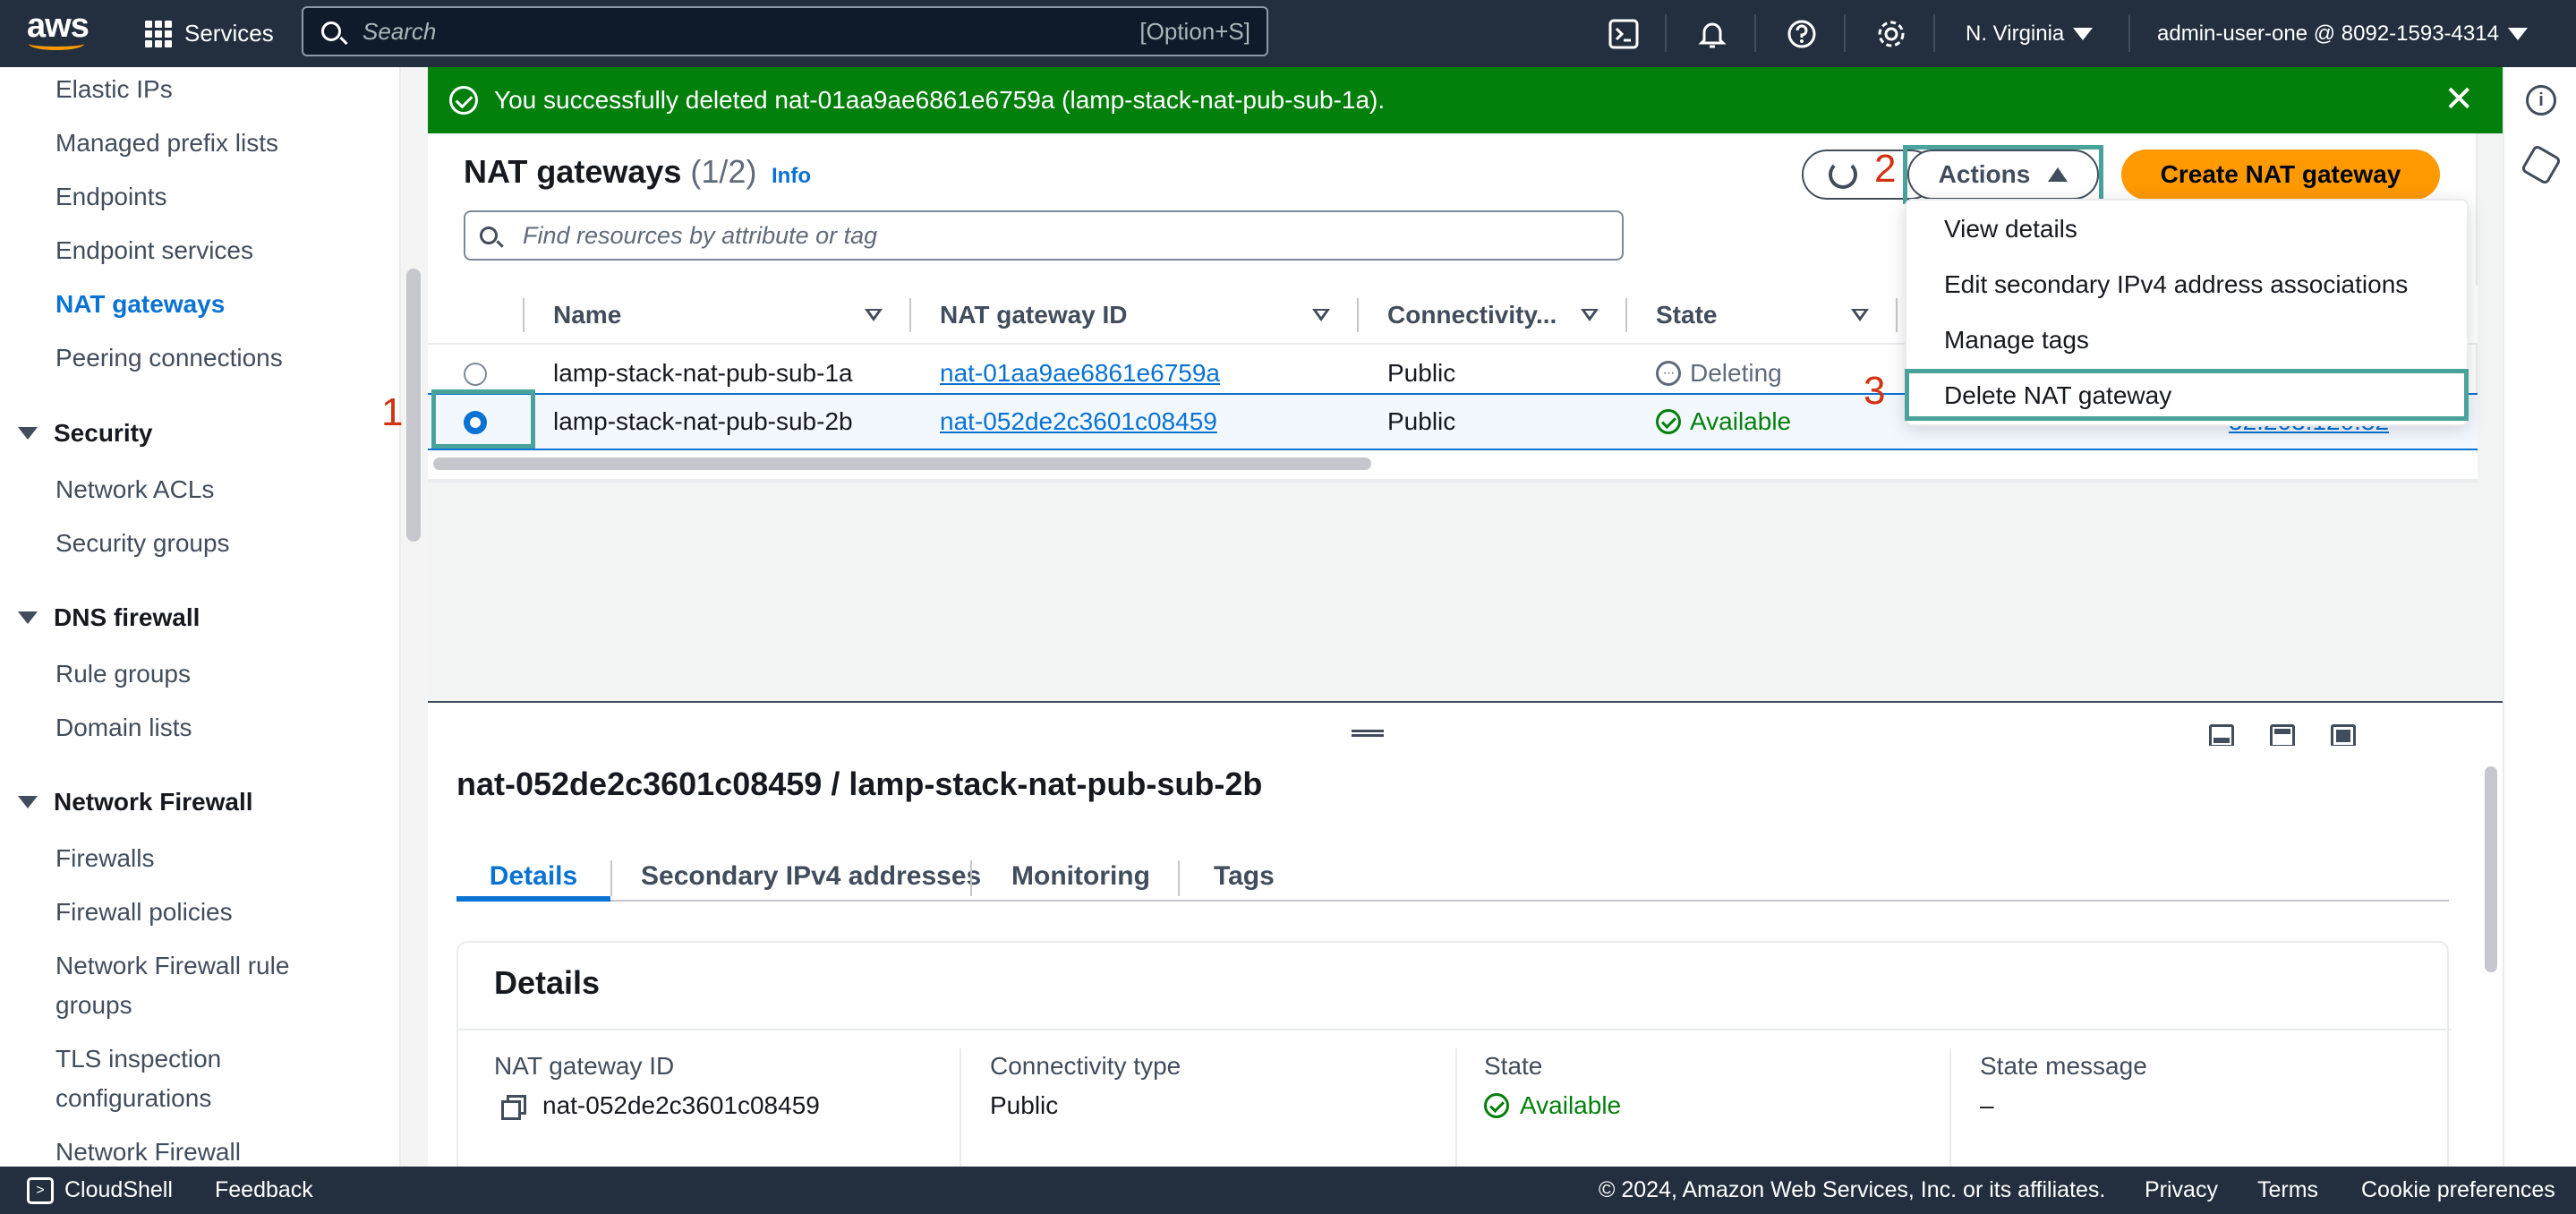 The image size is (2576, 1214). I want to click on sidebar-scroll-track, so click(414, 617).